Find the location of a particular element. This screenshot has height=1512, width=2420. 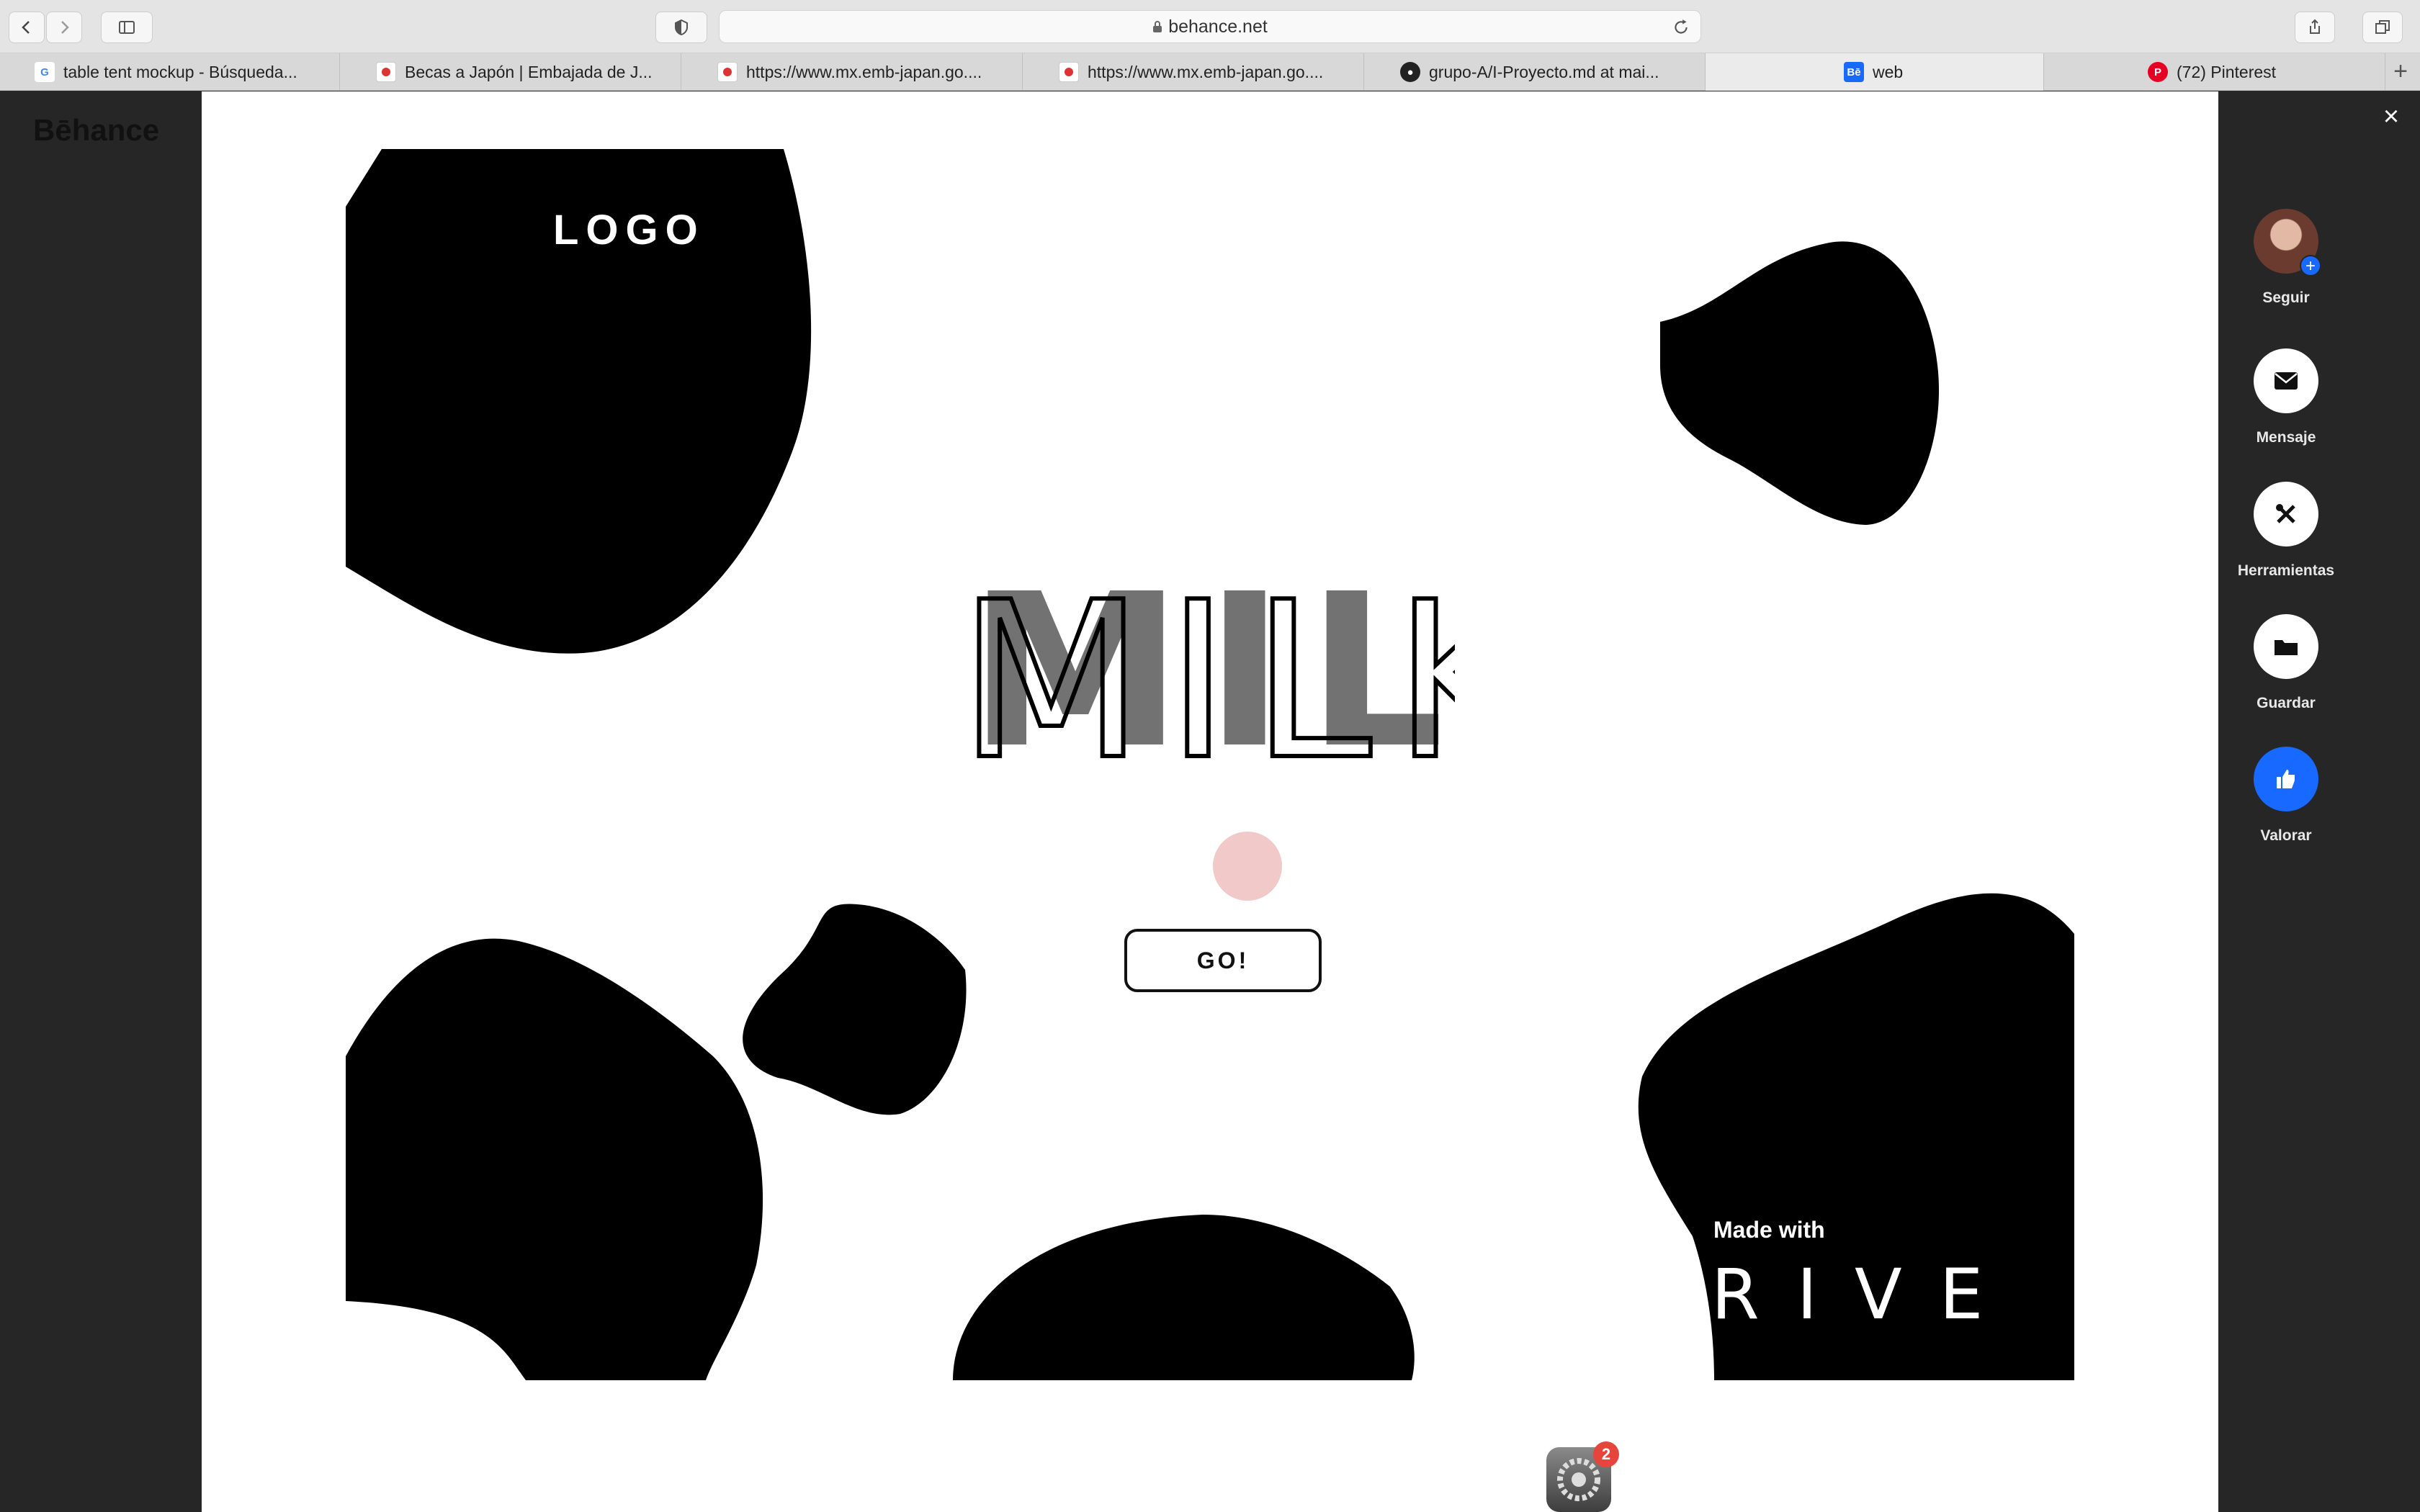

follow-action: + Seguir is located at coordinates (2286, 258).